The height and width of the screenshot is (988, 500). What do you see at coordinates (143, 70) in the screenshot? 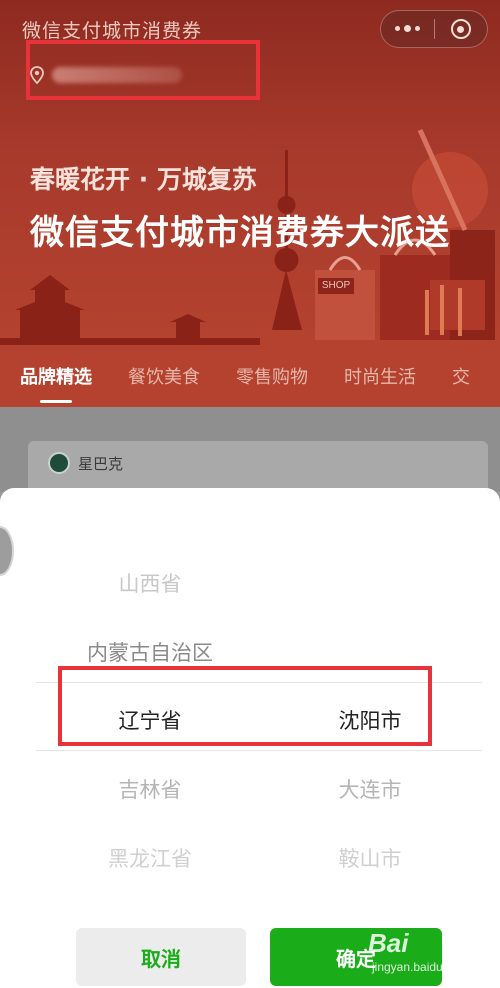
I see `location-highlight-box` at bounding box center [143, 70].